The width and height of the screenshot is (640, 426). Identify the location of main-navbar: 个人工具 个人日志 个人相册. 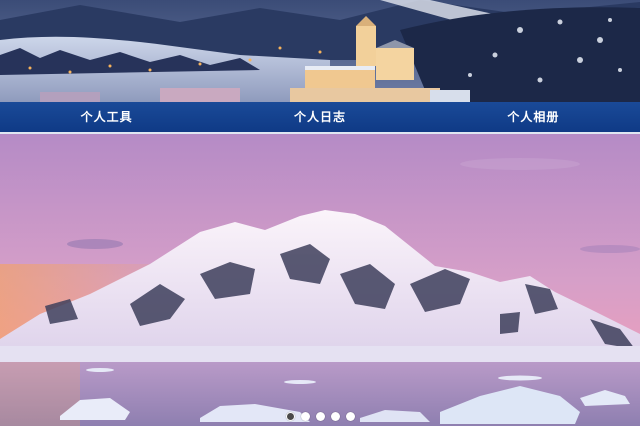
(320, 118).